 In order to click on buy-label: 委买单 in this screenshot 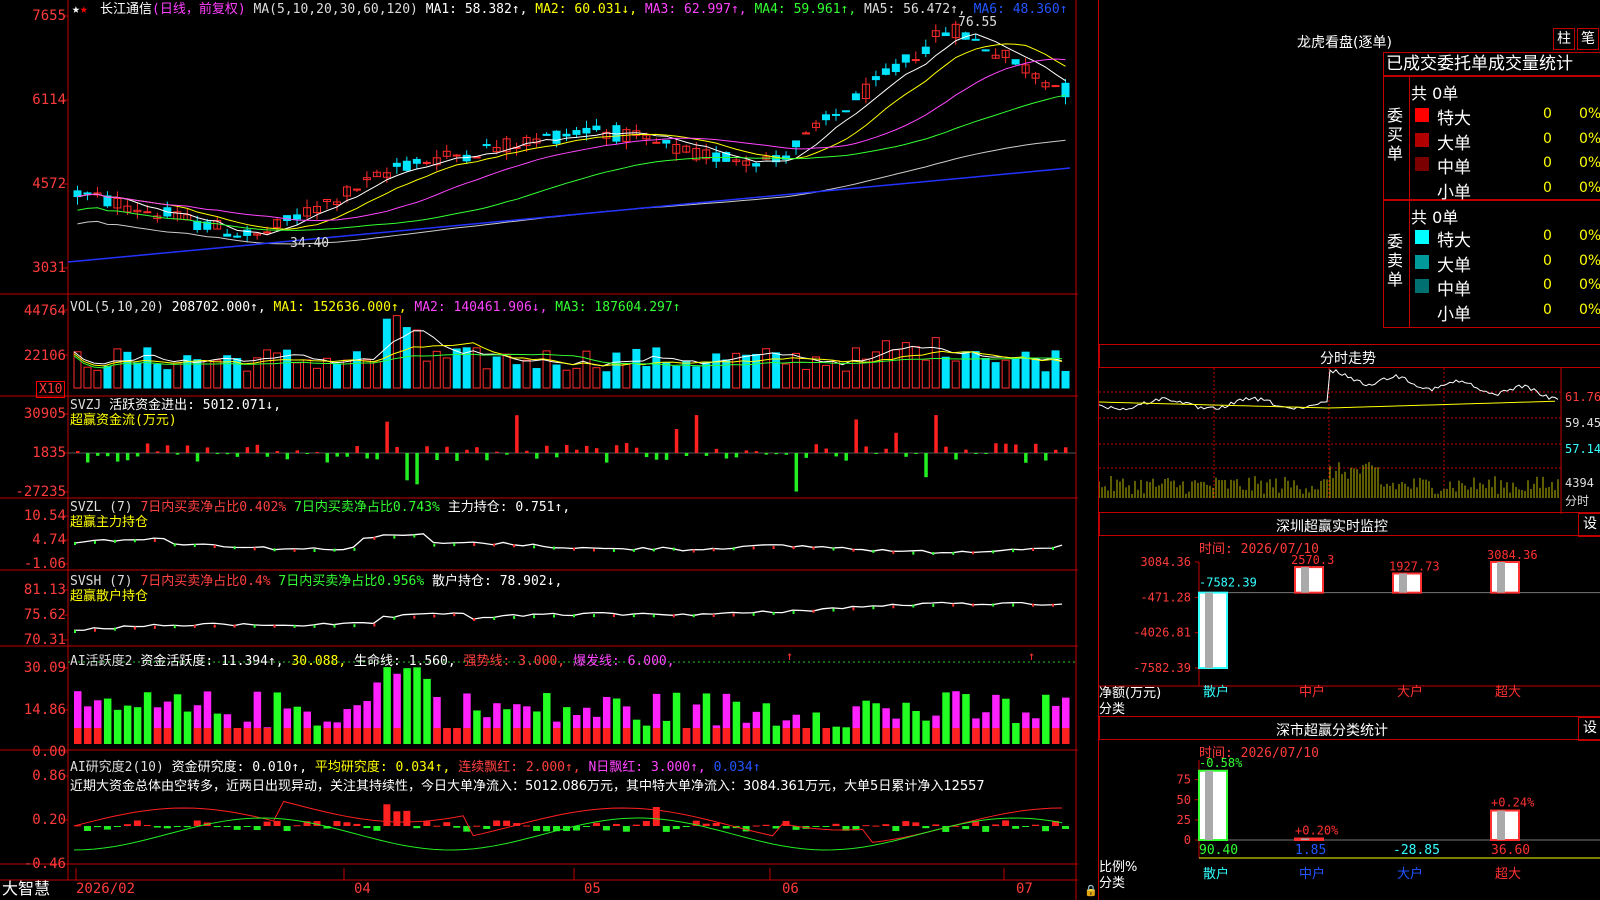, I will do `click(1395, 134)`.